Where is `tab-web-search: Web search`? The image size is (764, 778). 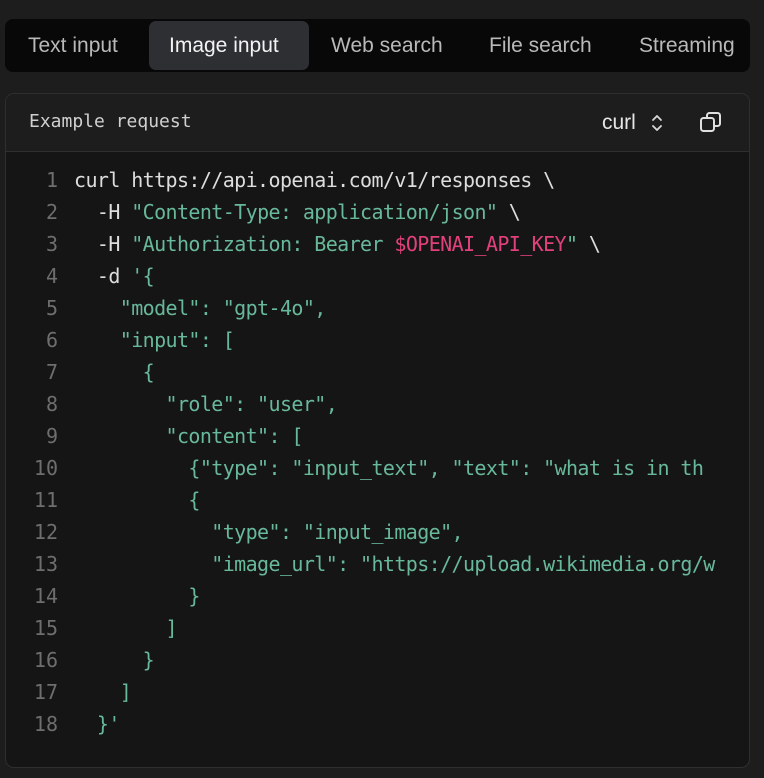 tab-web-search: Web search is located at coordinates (390, 45).